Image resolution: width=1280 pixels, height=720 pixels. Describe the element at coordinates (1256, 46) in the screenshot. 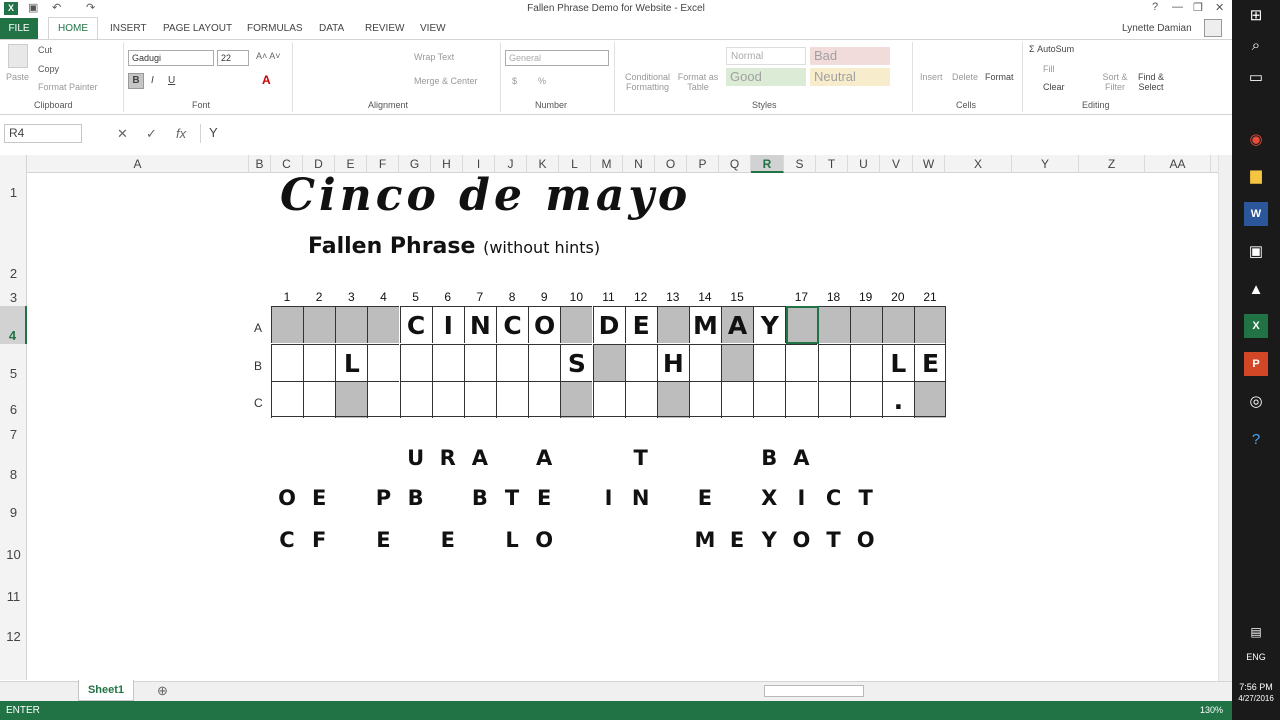

I see `search-icon: ⌕` at that location.